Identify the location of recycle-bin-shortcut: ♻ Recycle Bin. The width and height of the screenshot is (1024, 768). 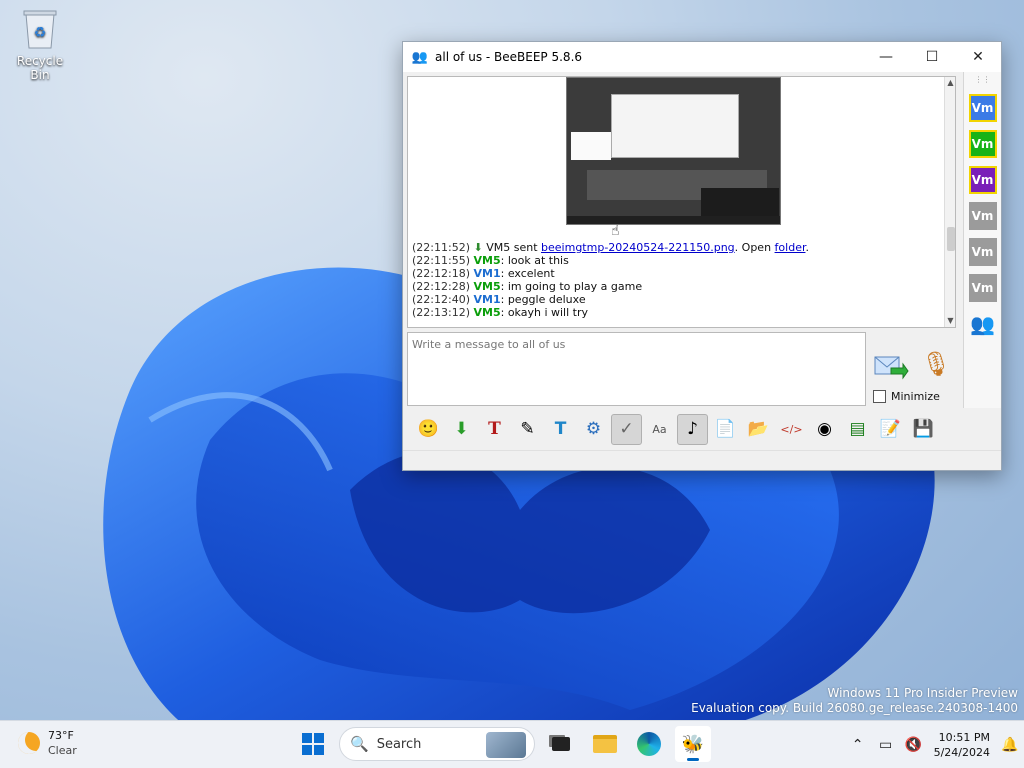
(40, 45).